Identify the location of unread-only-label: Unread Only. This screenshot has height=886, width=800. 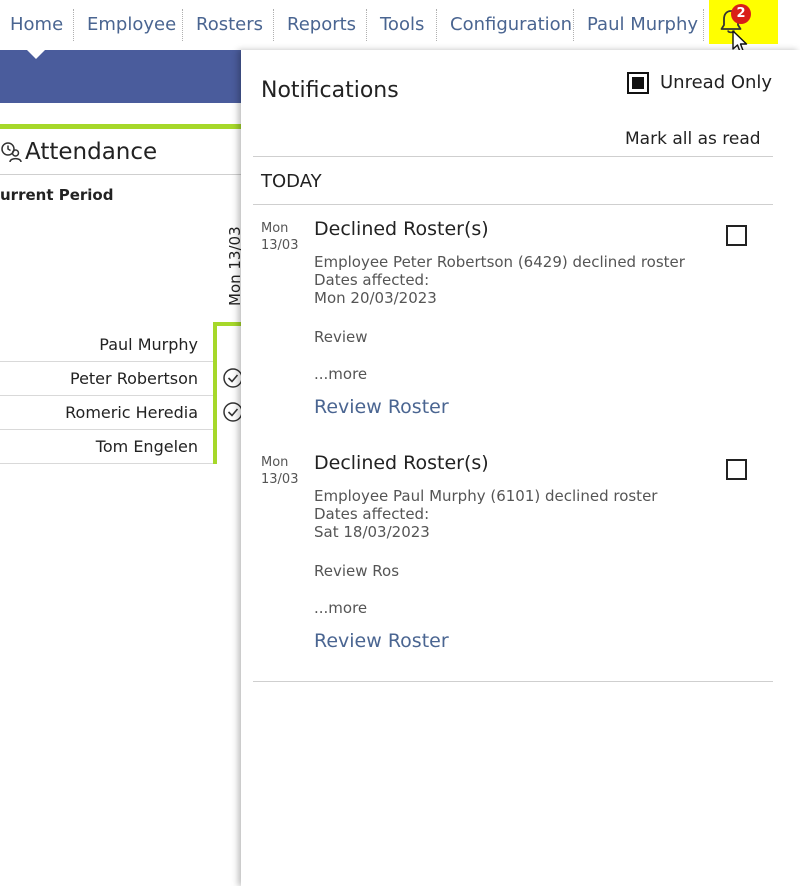
(716, 82).